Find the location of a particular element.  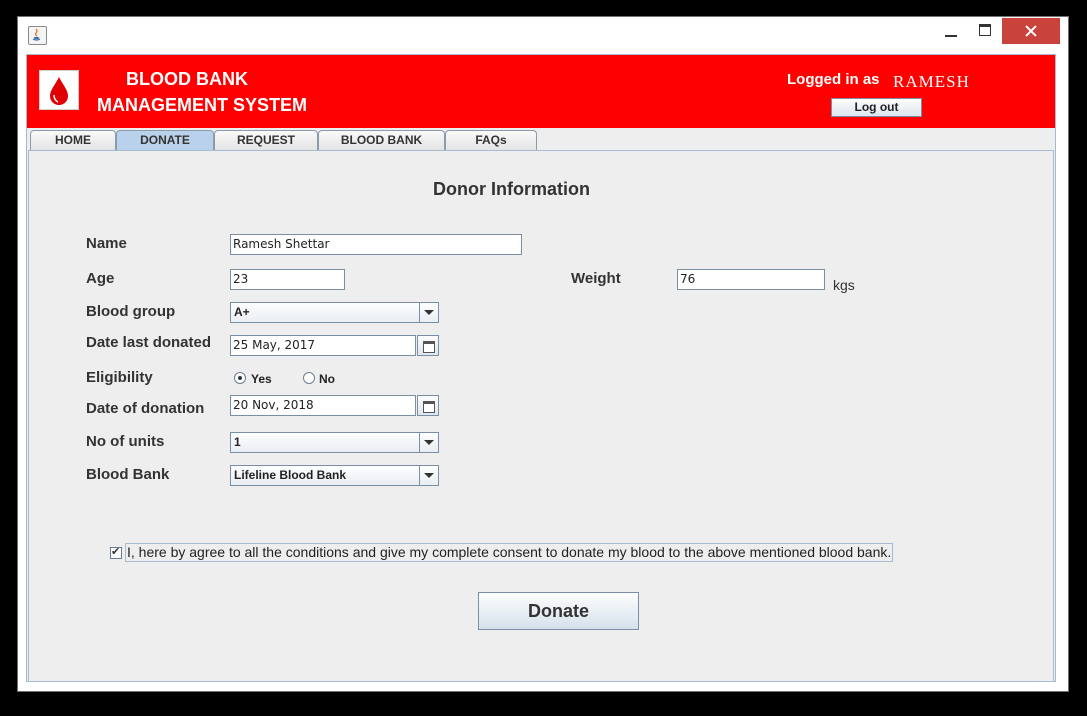

name-field: Ramesh Shettar is located at coordinates (376, 244).